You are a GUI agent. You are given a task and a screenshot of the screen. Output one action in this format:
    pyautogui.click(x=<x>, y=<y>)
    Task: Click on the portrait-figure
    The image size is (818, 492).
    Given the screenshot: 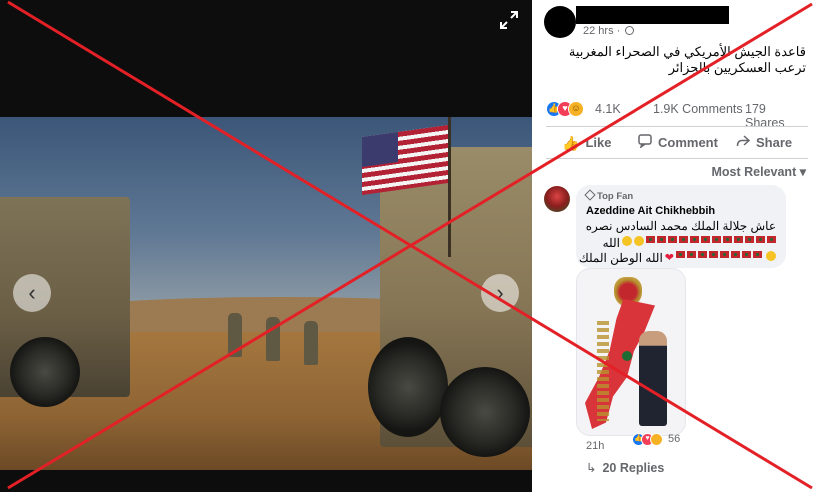 What is the action you would take?
    pyautogui.click(x=653, y=378)
    